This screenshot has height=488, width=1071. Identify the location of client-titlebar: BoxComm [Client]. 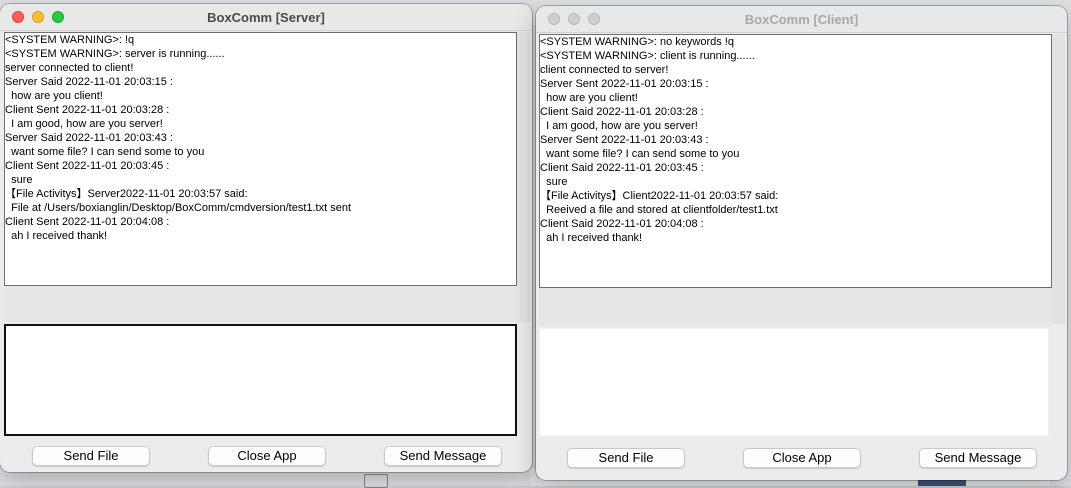
(801, 19).